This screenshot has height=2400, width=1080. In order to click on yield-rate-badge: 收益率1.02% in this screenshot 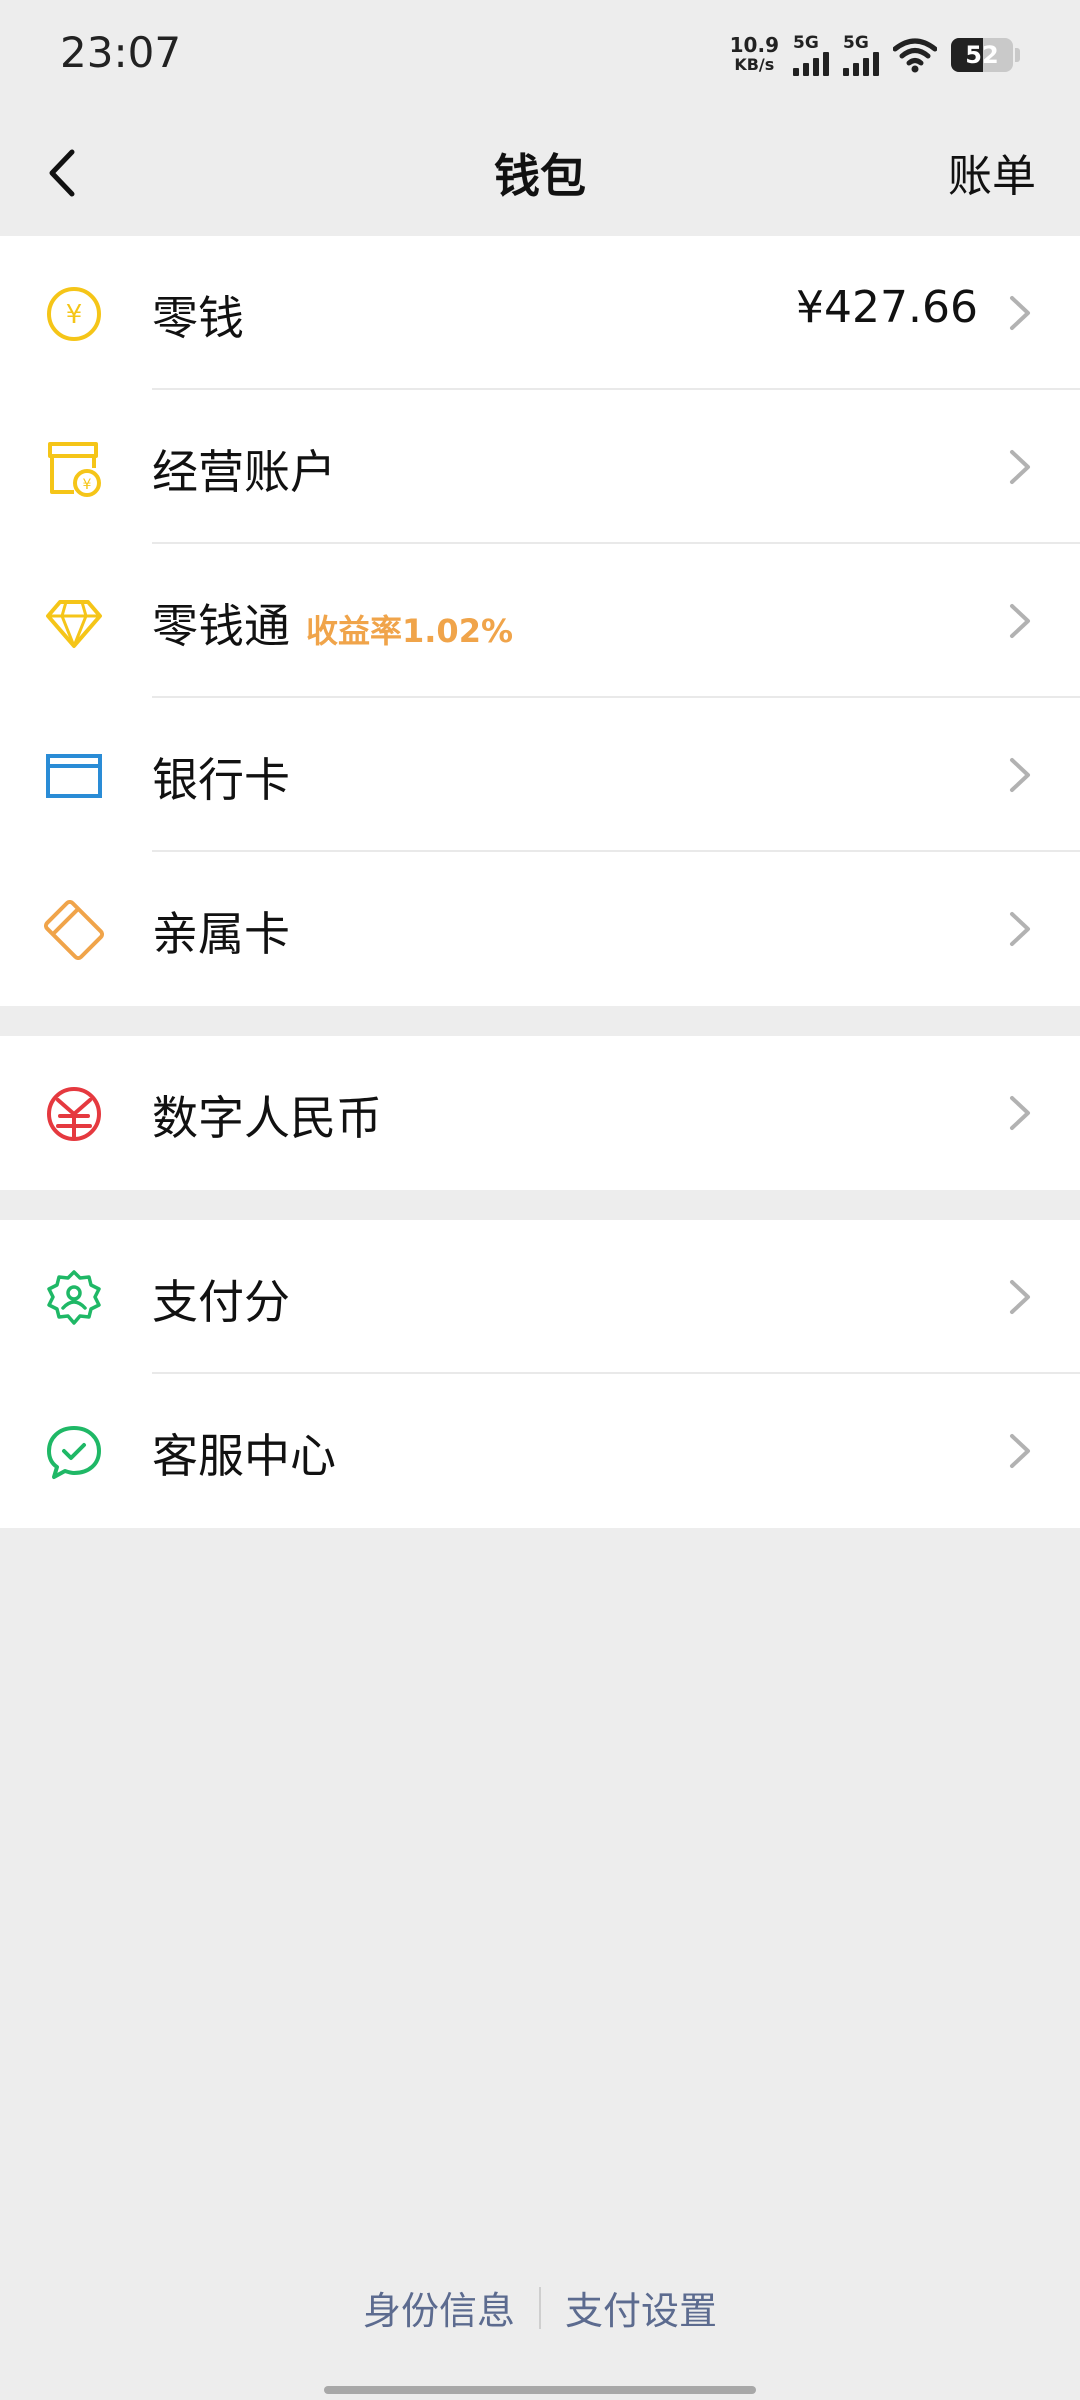, I will do `click(410, 631)`.